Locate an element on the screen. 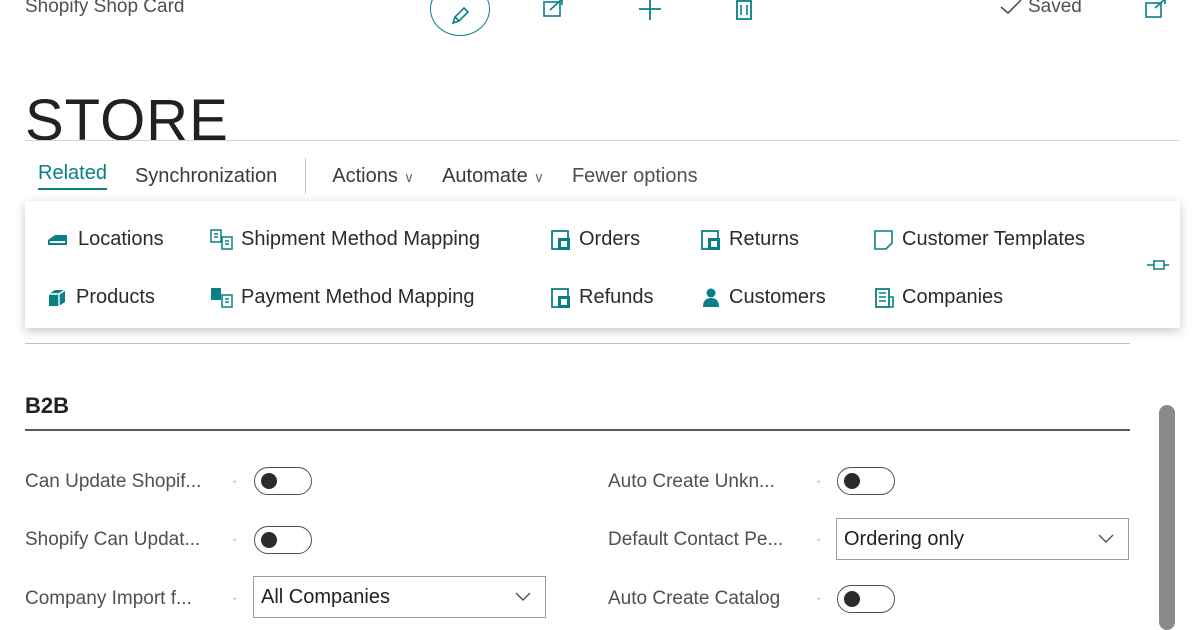 The height and width of the screenshot is (630, 1200). menu-item-returns: Returns is located at coordinates (749, 239).